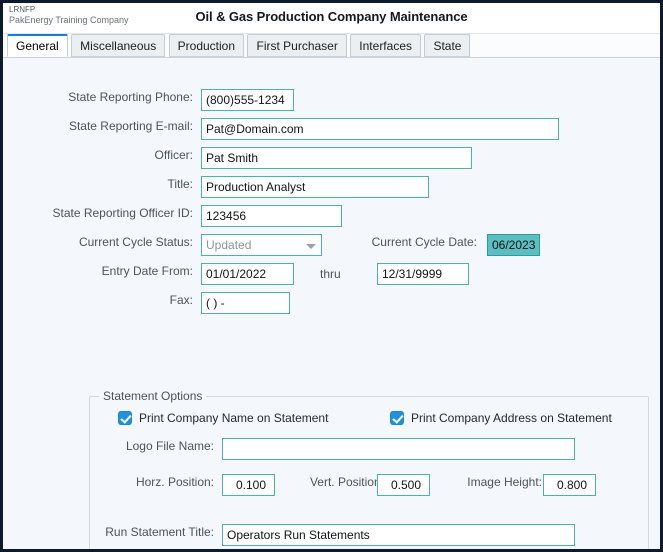 Image resolution: width=663 pixels, height=552 pixels. I want to click on state-reporting-phone-label: State Reporting Phone:, so click(130, 97).